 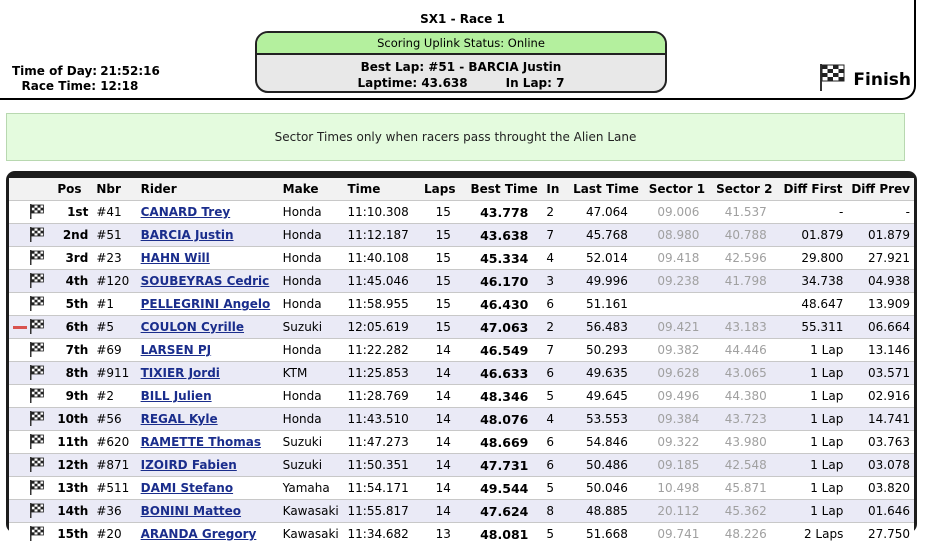 What do you see at coordinates (535, 83) in the screenshot?
I see `in-lap-text: In Lap: 7` at bounding box center [535, 83].